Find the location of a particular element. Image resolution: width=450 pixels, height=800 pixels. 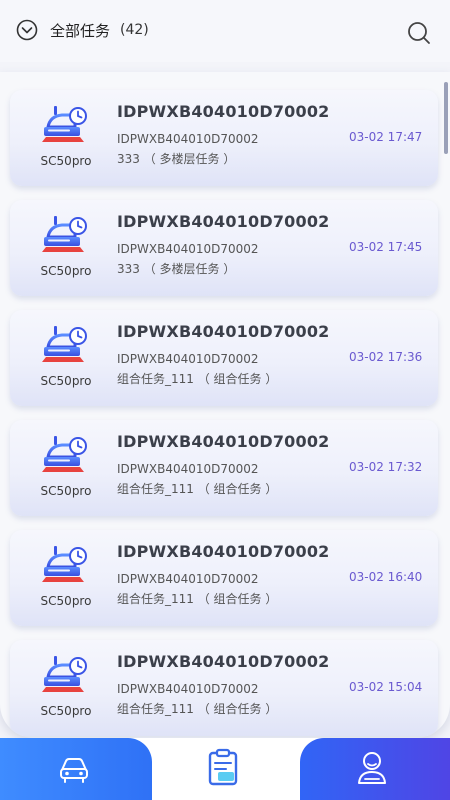

task-filter-dropdown: 全部任务 (42) is located at coordinates (82, 30).